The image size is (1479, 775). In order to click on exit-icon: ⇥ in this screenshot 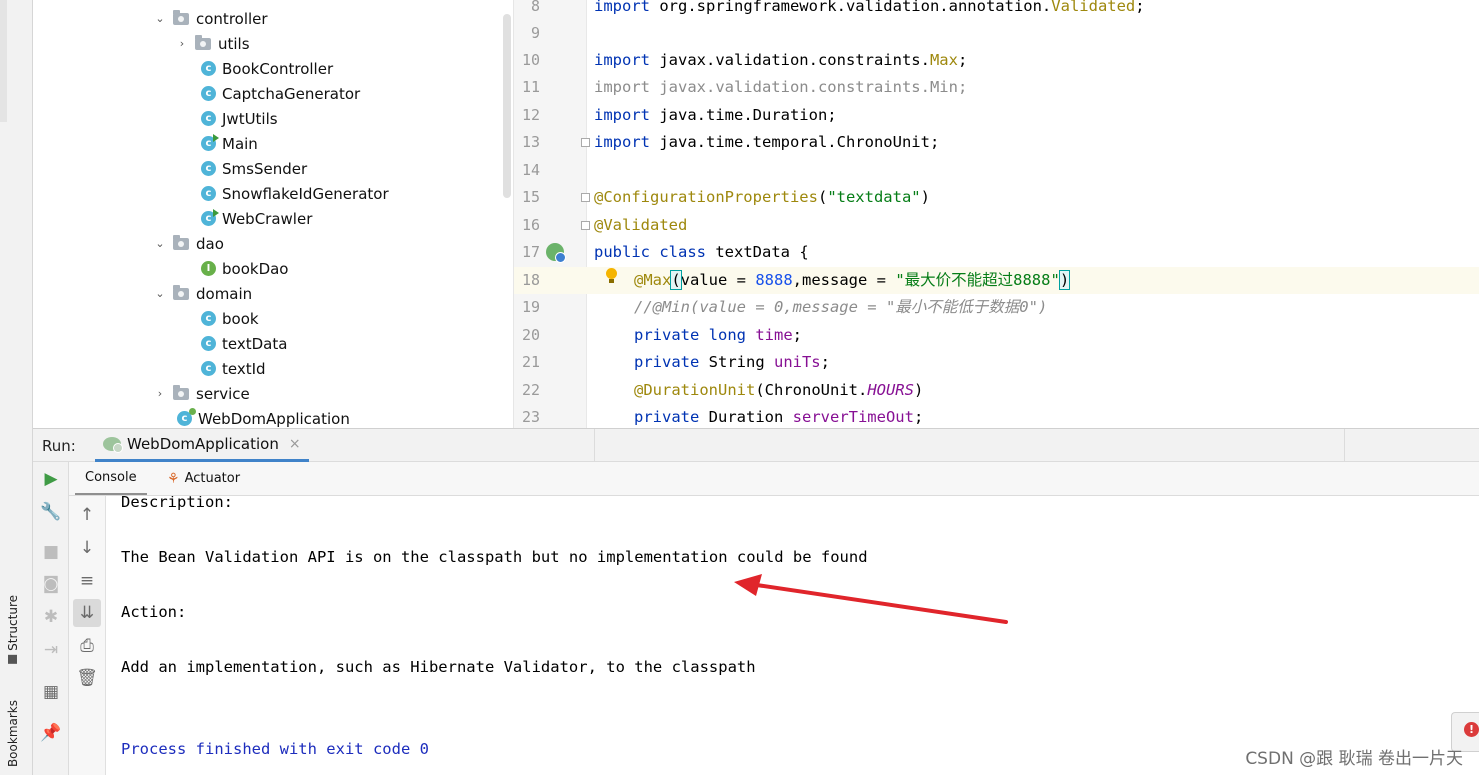, I will do `click(51, 650)`.